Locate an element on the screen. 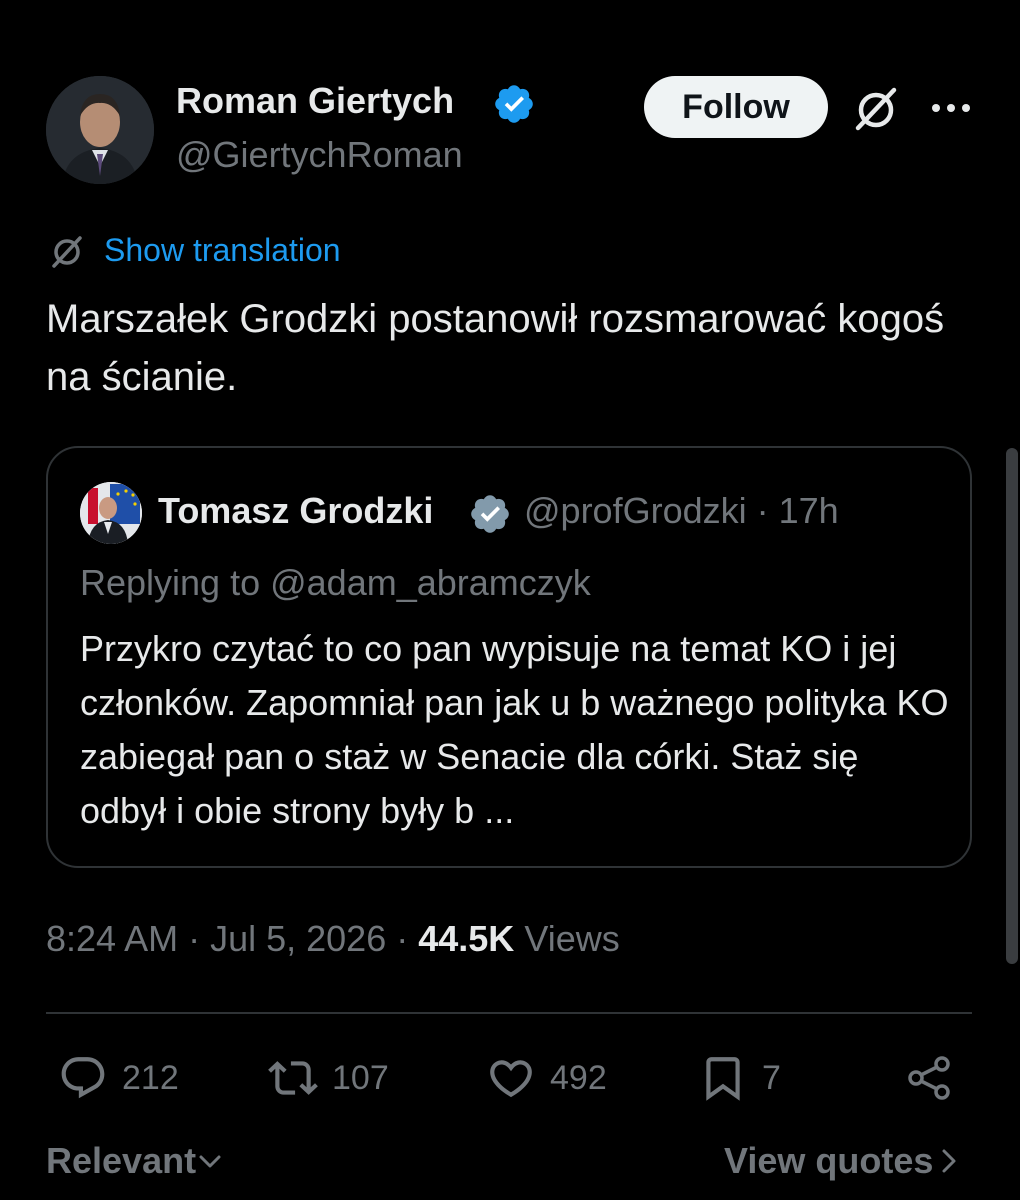 The width and height of the screenshot is (1020, 1200). sort-replies-dropdown: Relevant is located at coordinates (135, 1161).